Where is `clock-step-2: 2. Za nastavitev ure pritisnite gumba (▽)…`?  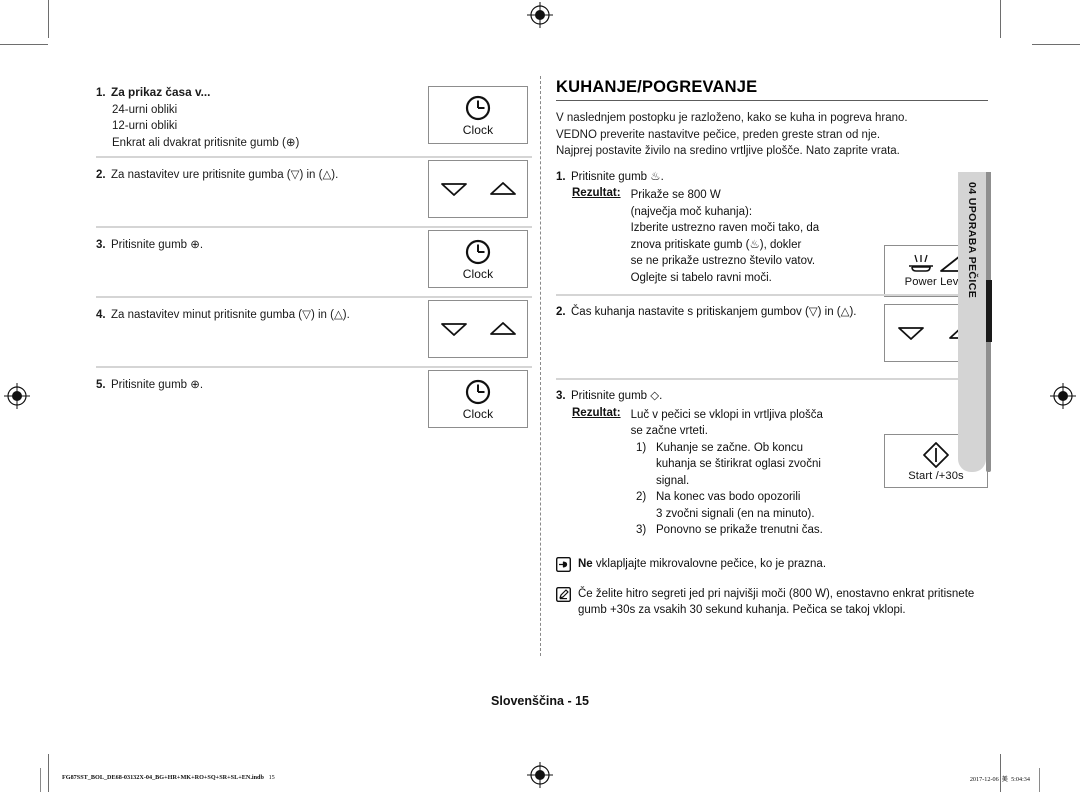 clock-step-2: 2. Za nastavitev ure pritisnite gumba (▽)… is located at coordinates (314, 191).